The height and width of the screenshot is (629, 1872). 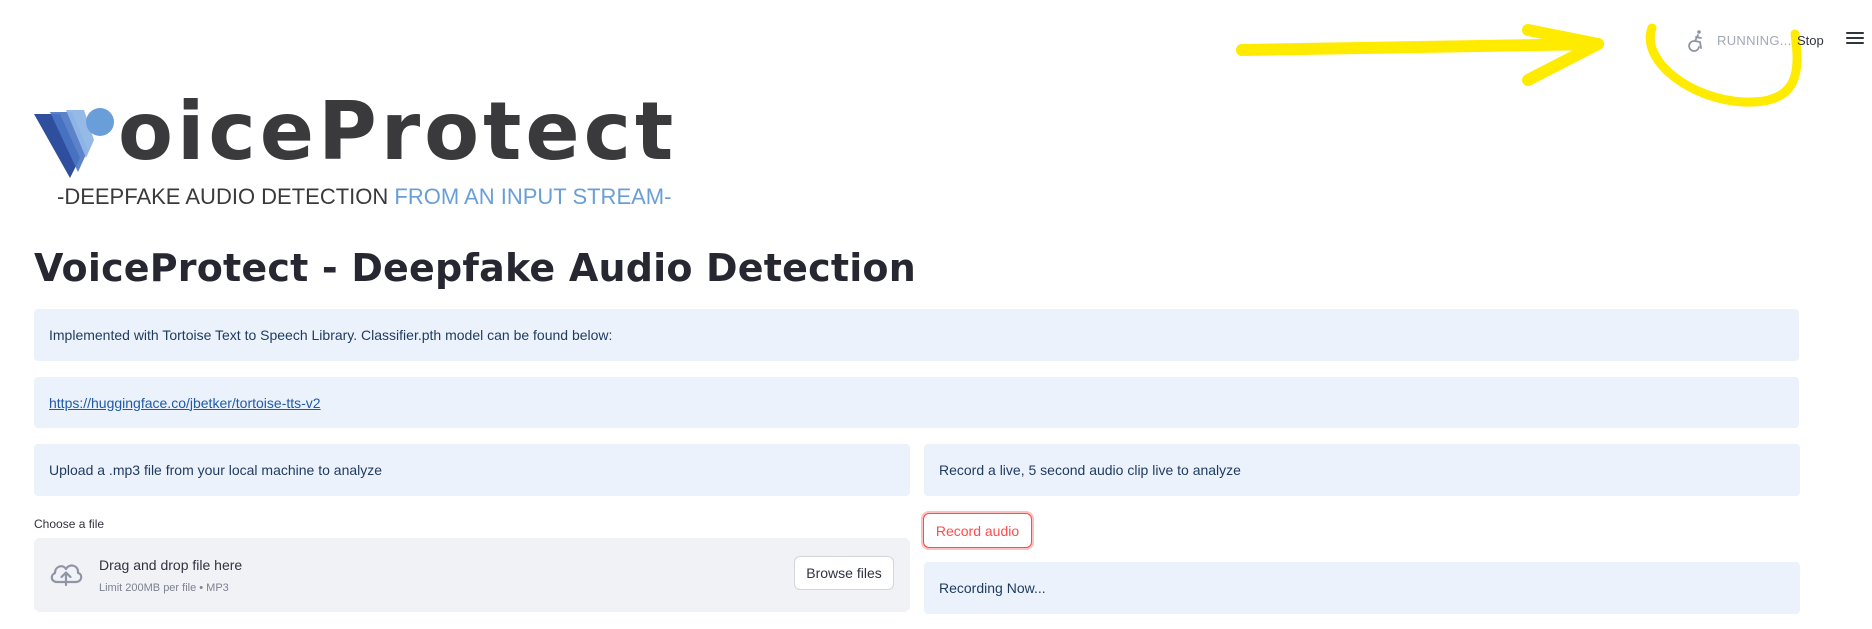 What do you see at coordinates (475, 268) in the screenshot?
I see `page-title: VoiceProtect - Deepfake Audio Detection` at bounding box center [475, 268].